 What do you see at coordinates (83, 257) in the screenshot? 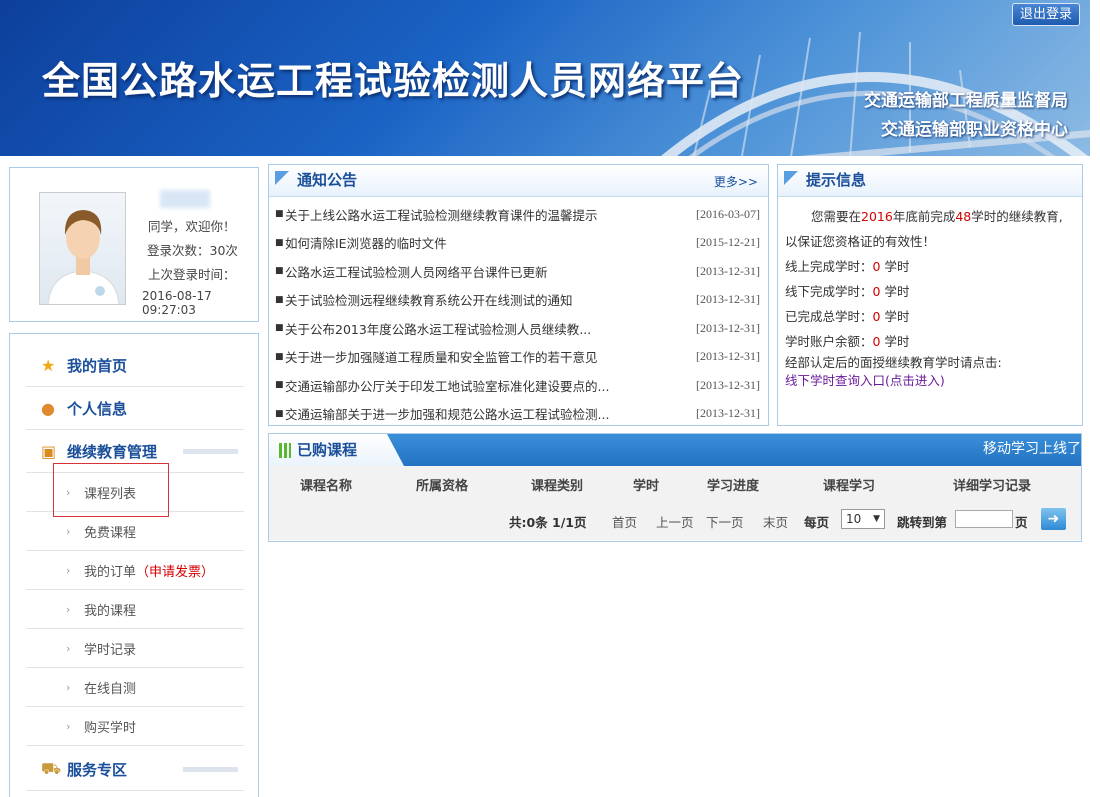
I see `user-silhouette-icon` at bounding box center [83, 257].